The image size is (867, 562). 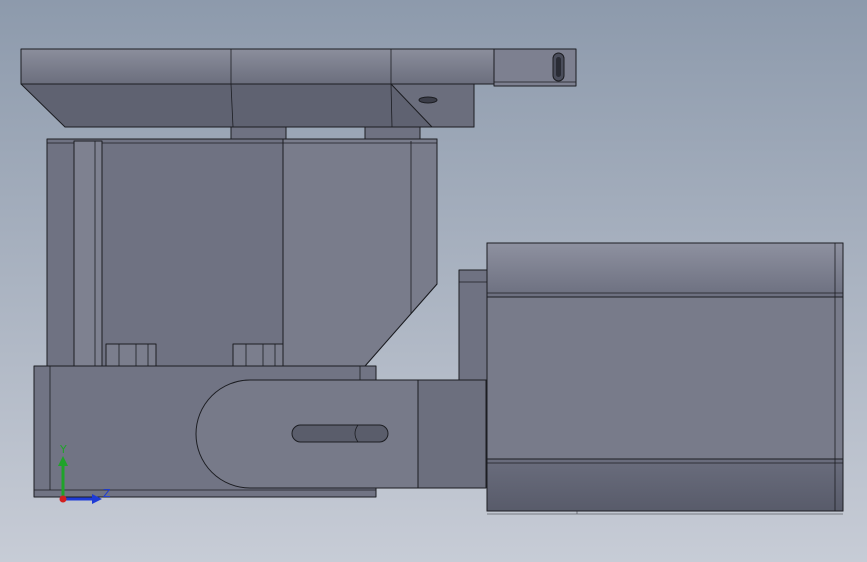 I want to click on spacer-left, so click(x=258, y=133).